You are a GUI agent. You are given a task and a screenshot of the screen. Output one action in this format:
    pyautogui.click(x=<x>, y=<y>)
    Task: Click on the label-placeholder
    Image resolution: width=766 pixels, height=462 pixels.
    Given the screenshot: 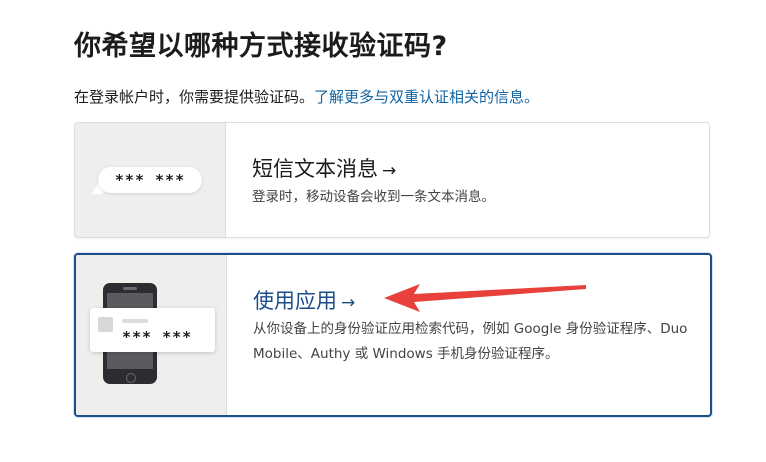 What is the action you would take?
    pyautogui.click(x=135, y=321)
    